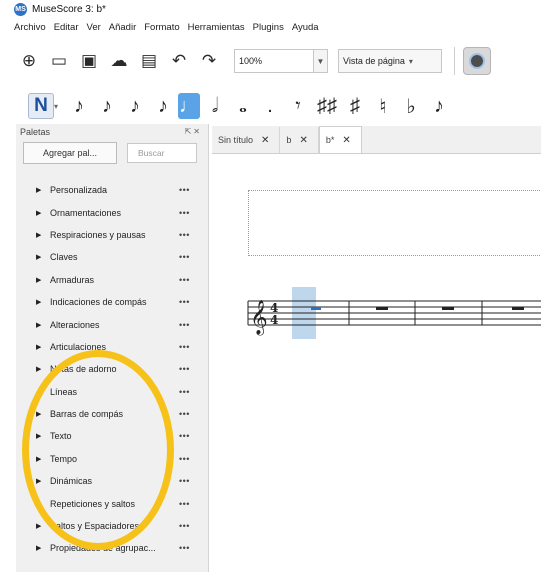  I want to click on palettes-title: Paletas, so click(35, 131).